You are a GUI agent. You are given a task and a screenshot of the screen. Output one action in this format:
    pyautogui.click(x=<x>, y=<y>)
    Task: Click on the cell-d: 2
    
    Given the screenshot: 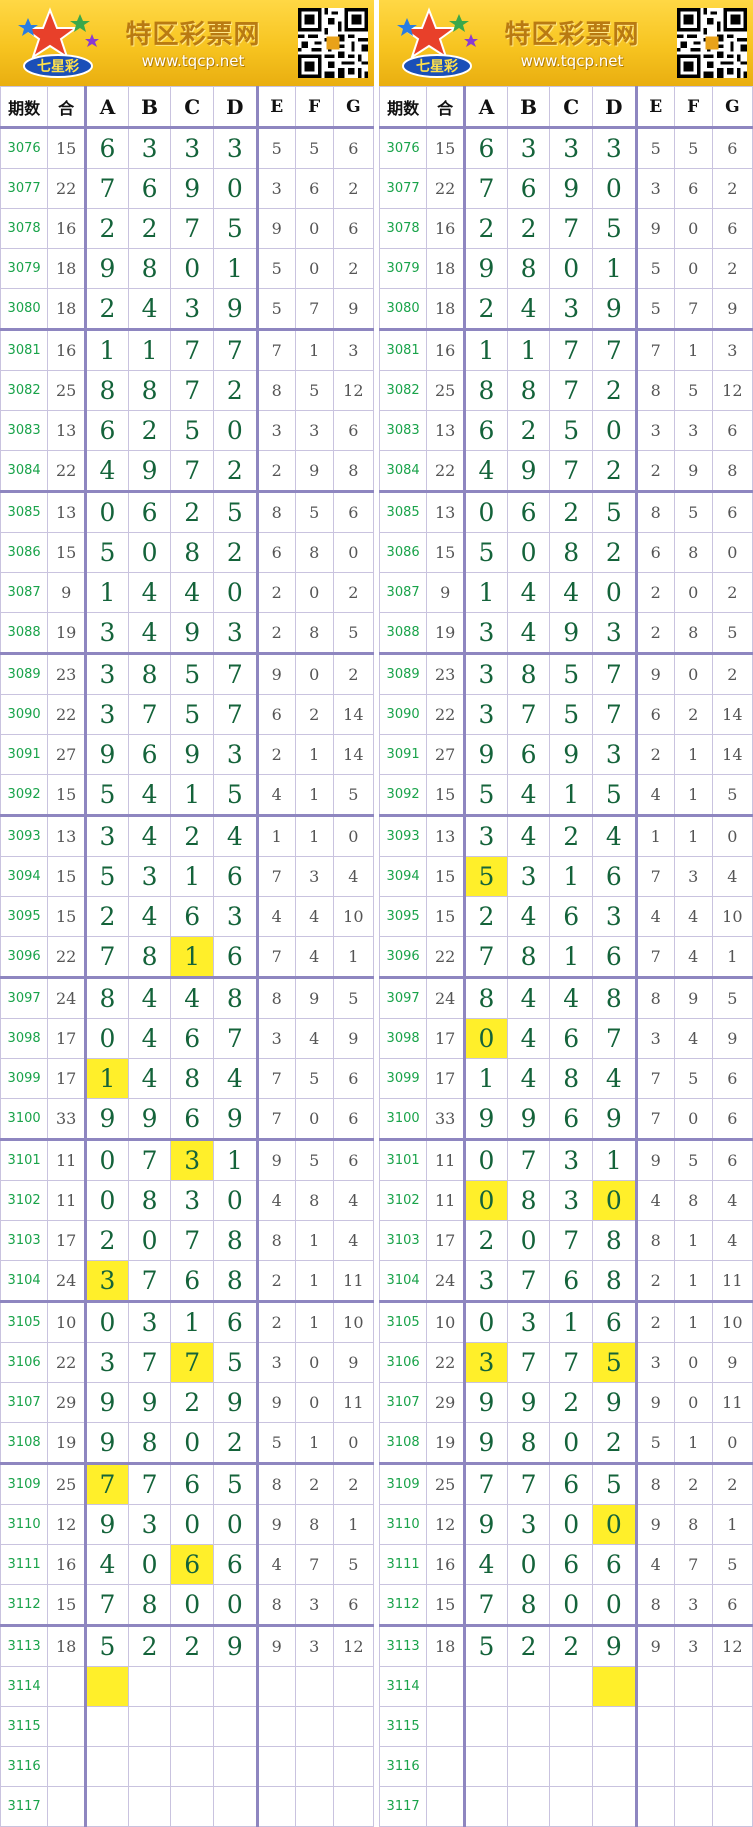 What is the action you would take?
    pyautogui.click(x=235, y=1443)
    